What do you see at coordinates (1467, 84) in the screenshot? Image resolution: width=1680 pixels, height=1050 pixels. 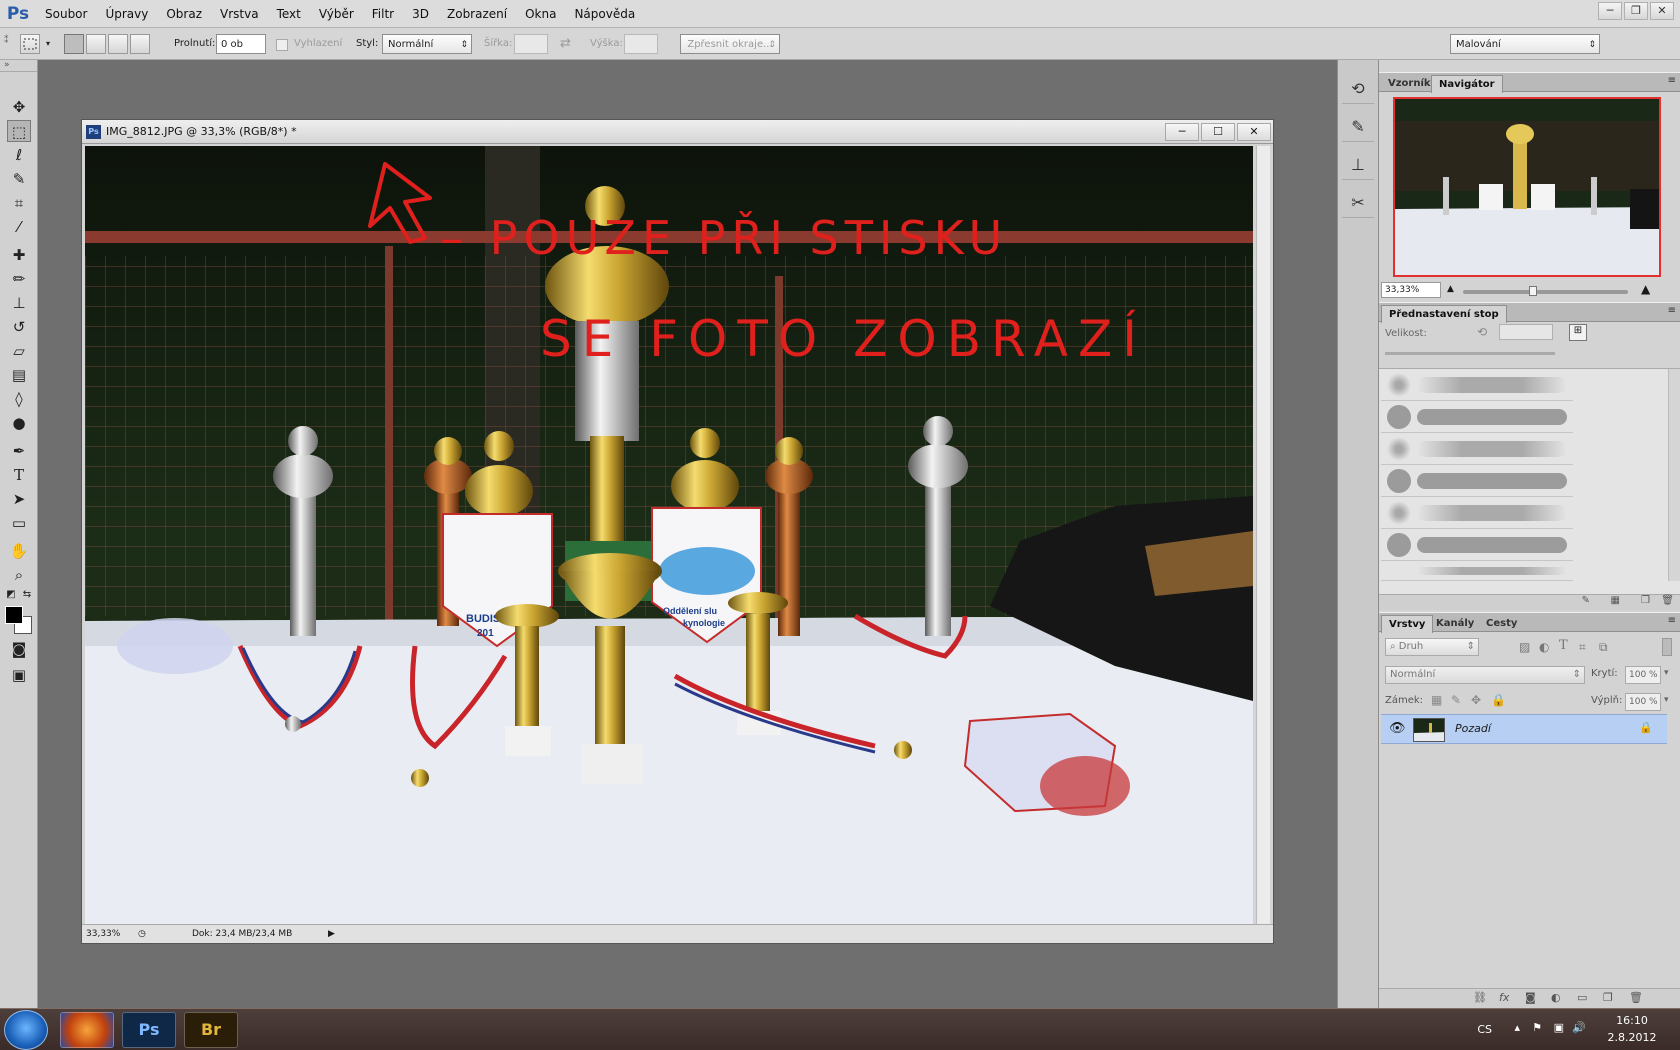 I see `tab-navigator: Navigátor` at bounding box center [1467, 84].